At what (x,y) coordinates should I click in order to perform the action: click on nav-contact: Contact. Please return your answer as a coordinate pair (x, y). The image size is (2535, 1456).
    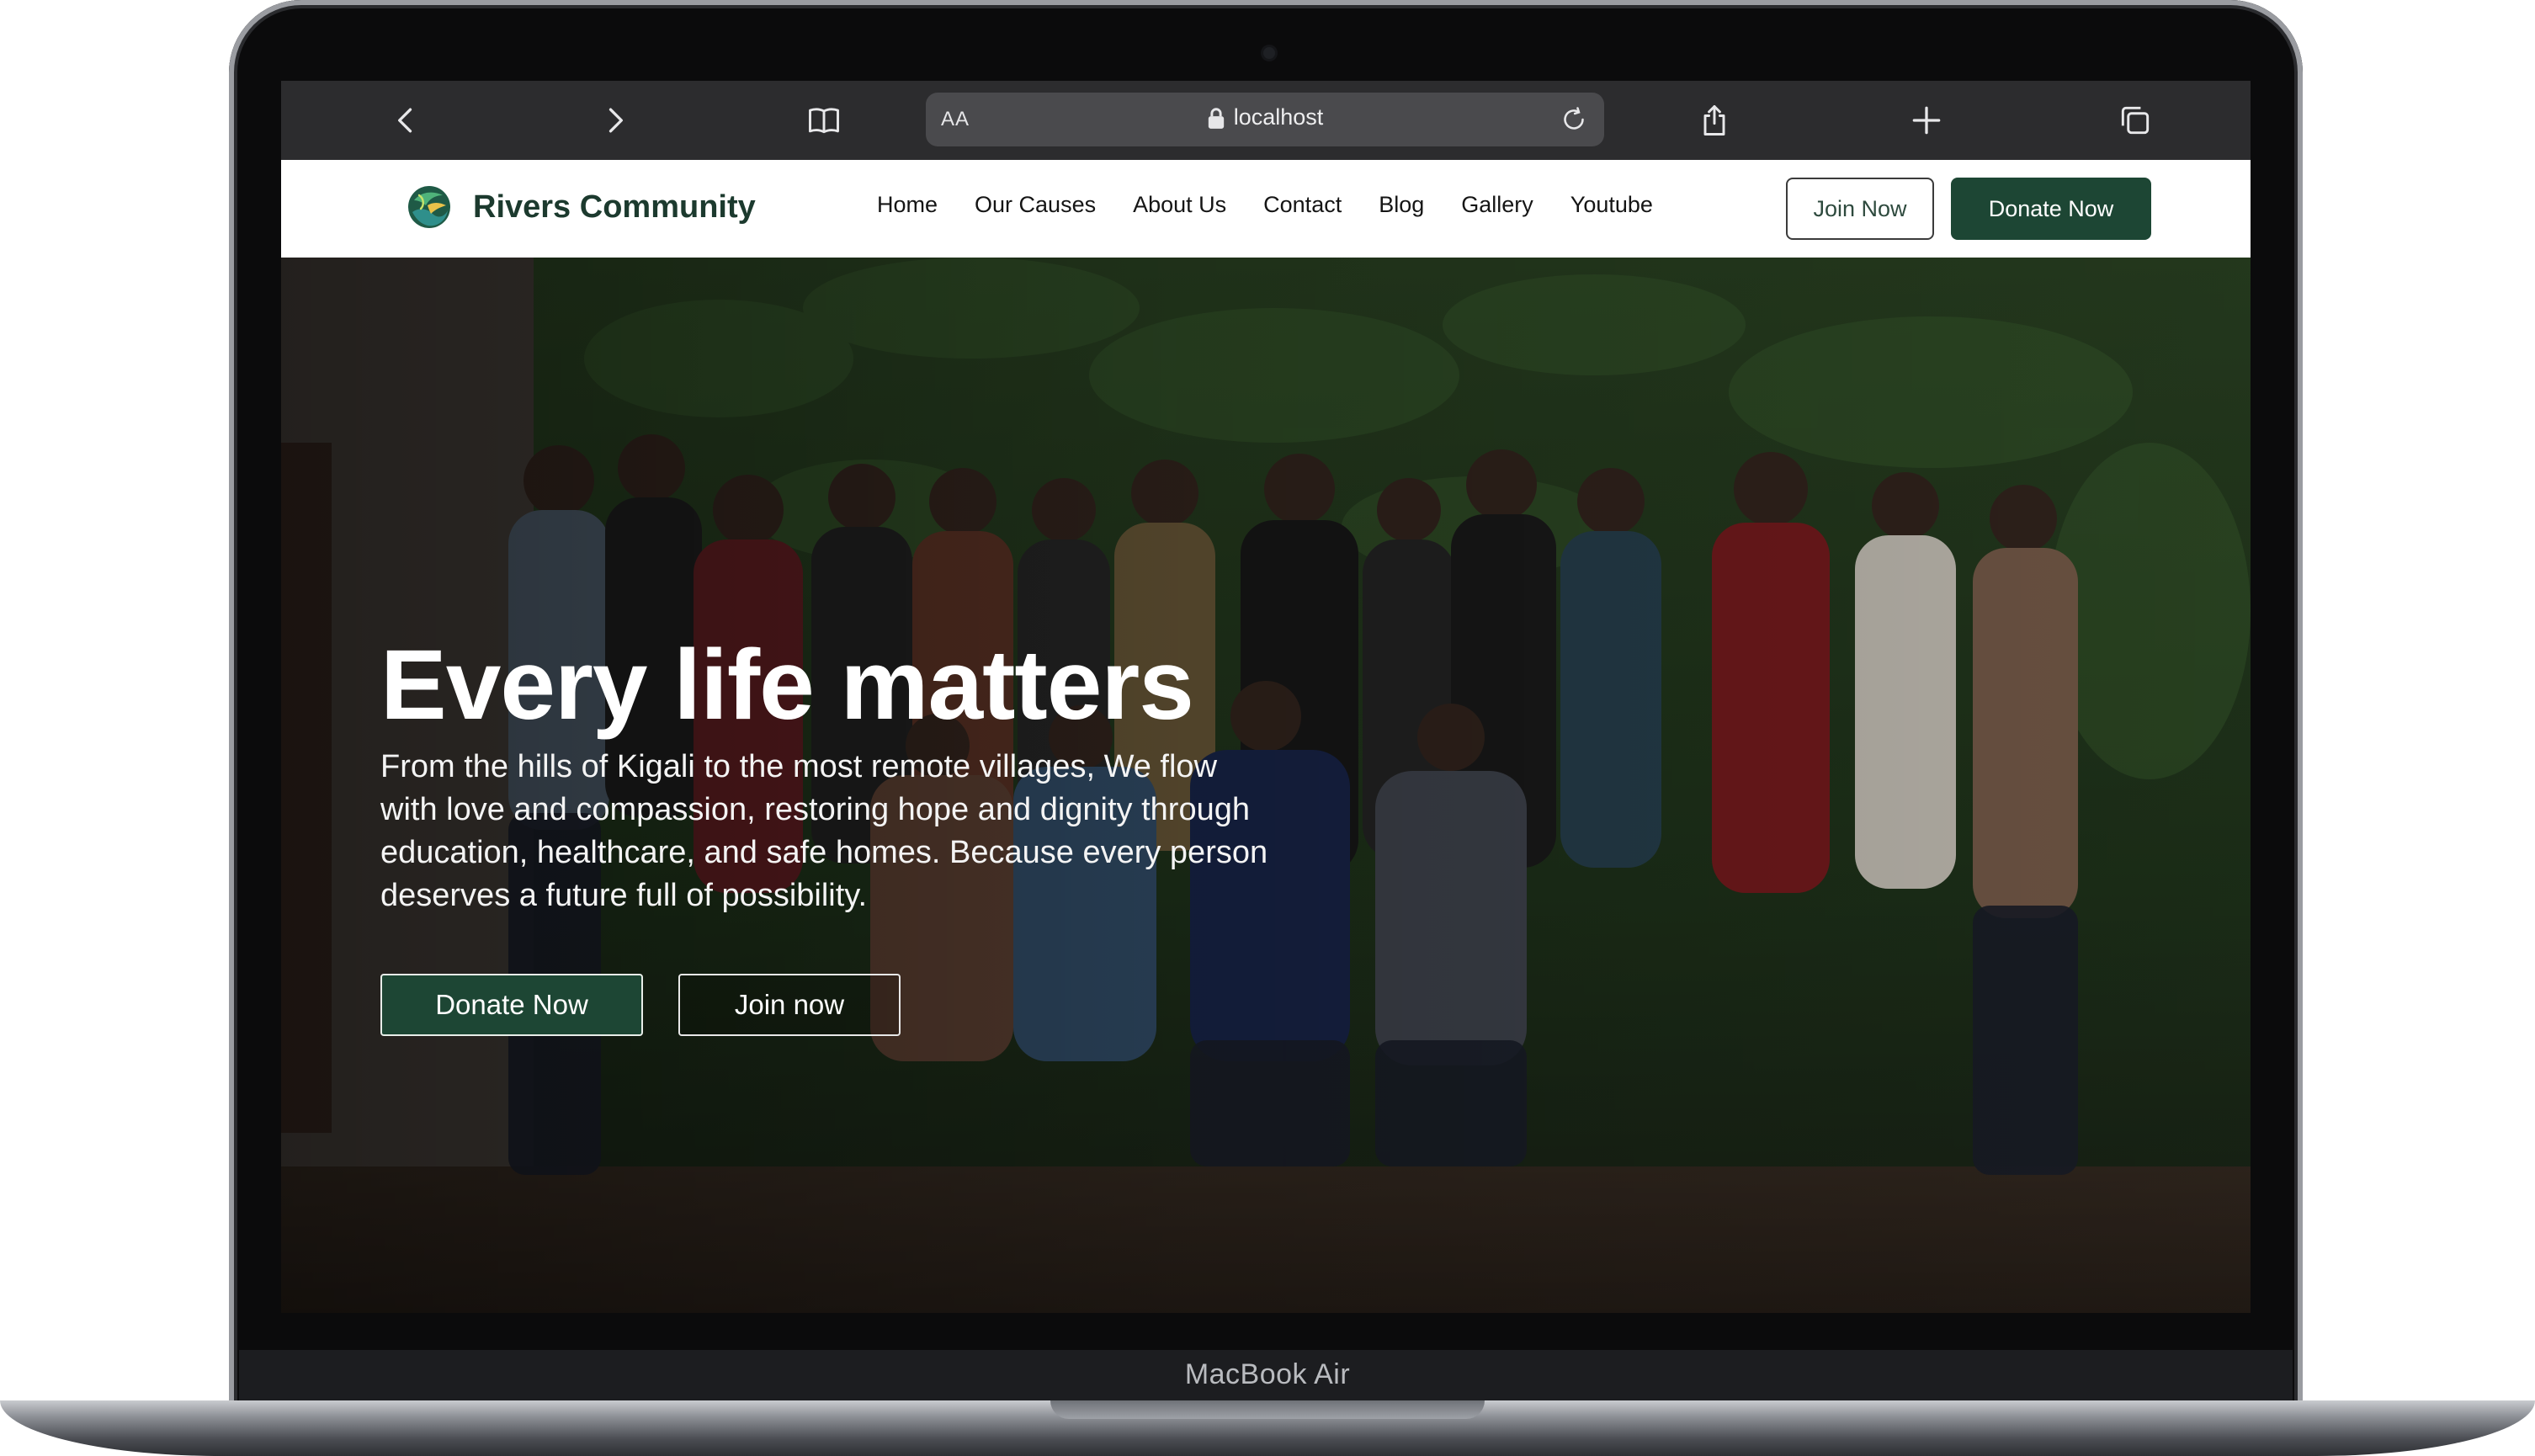
    Looking at the image, I should click on (1302, 205).